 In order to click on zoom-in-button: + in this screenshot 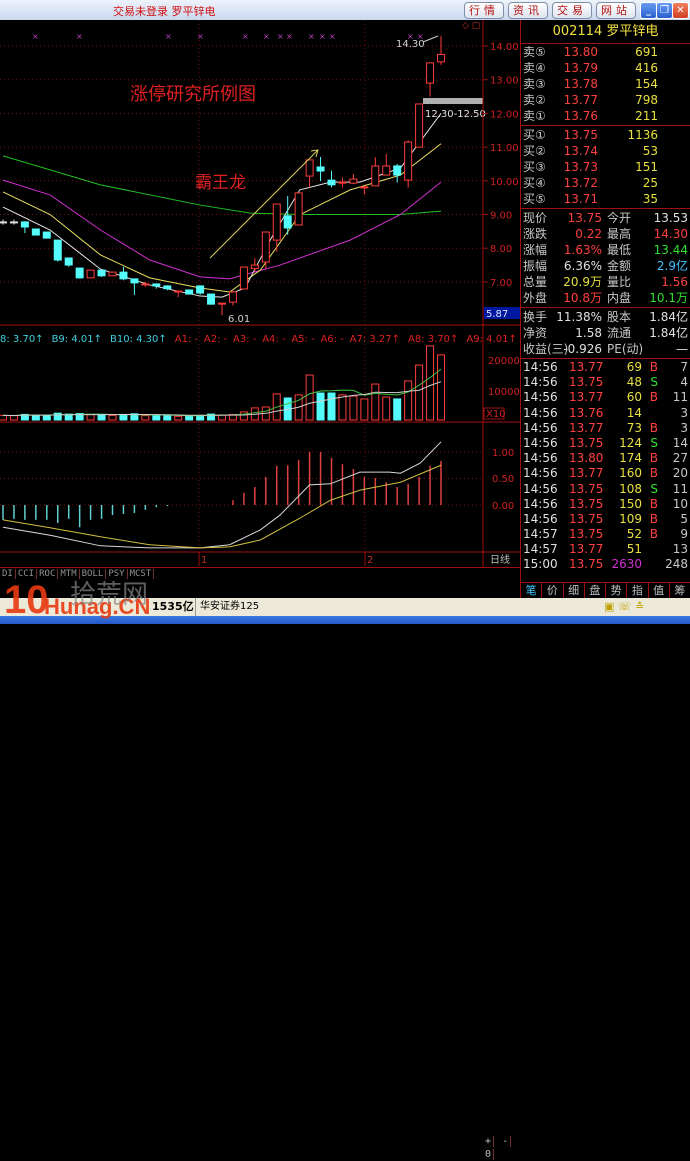, I will do `click(489, 1141)`.